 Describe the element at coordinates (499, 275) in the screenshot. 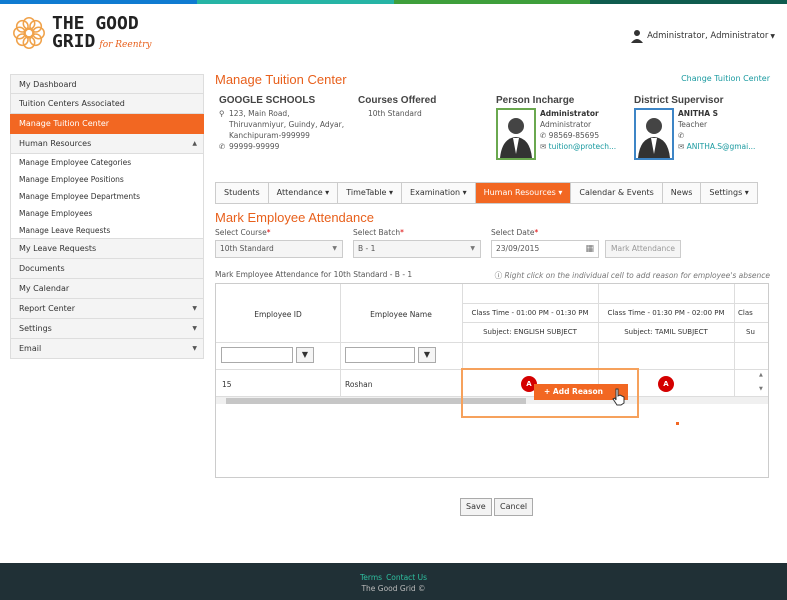

I see `info-icon: ⓘ` at that location.